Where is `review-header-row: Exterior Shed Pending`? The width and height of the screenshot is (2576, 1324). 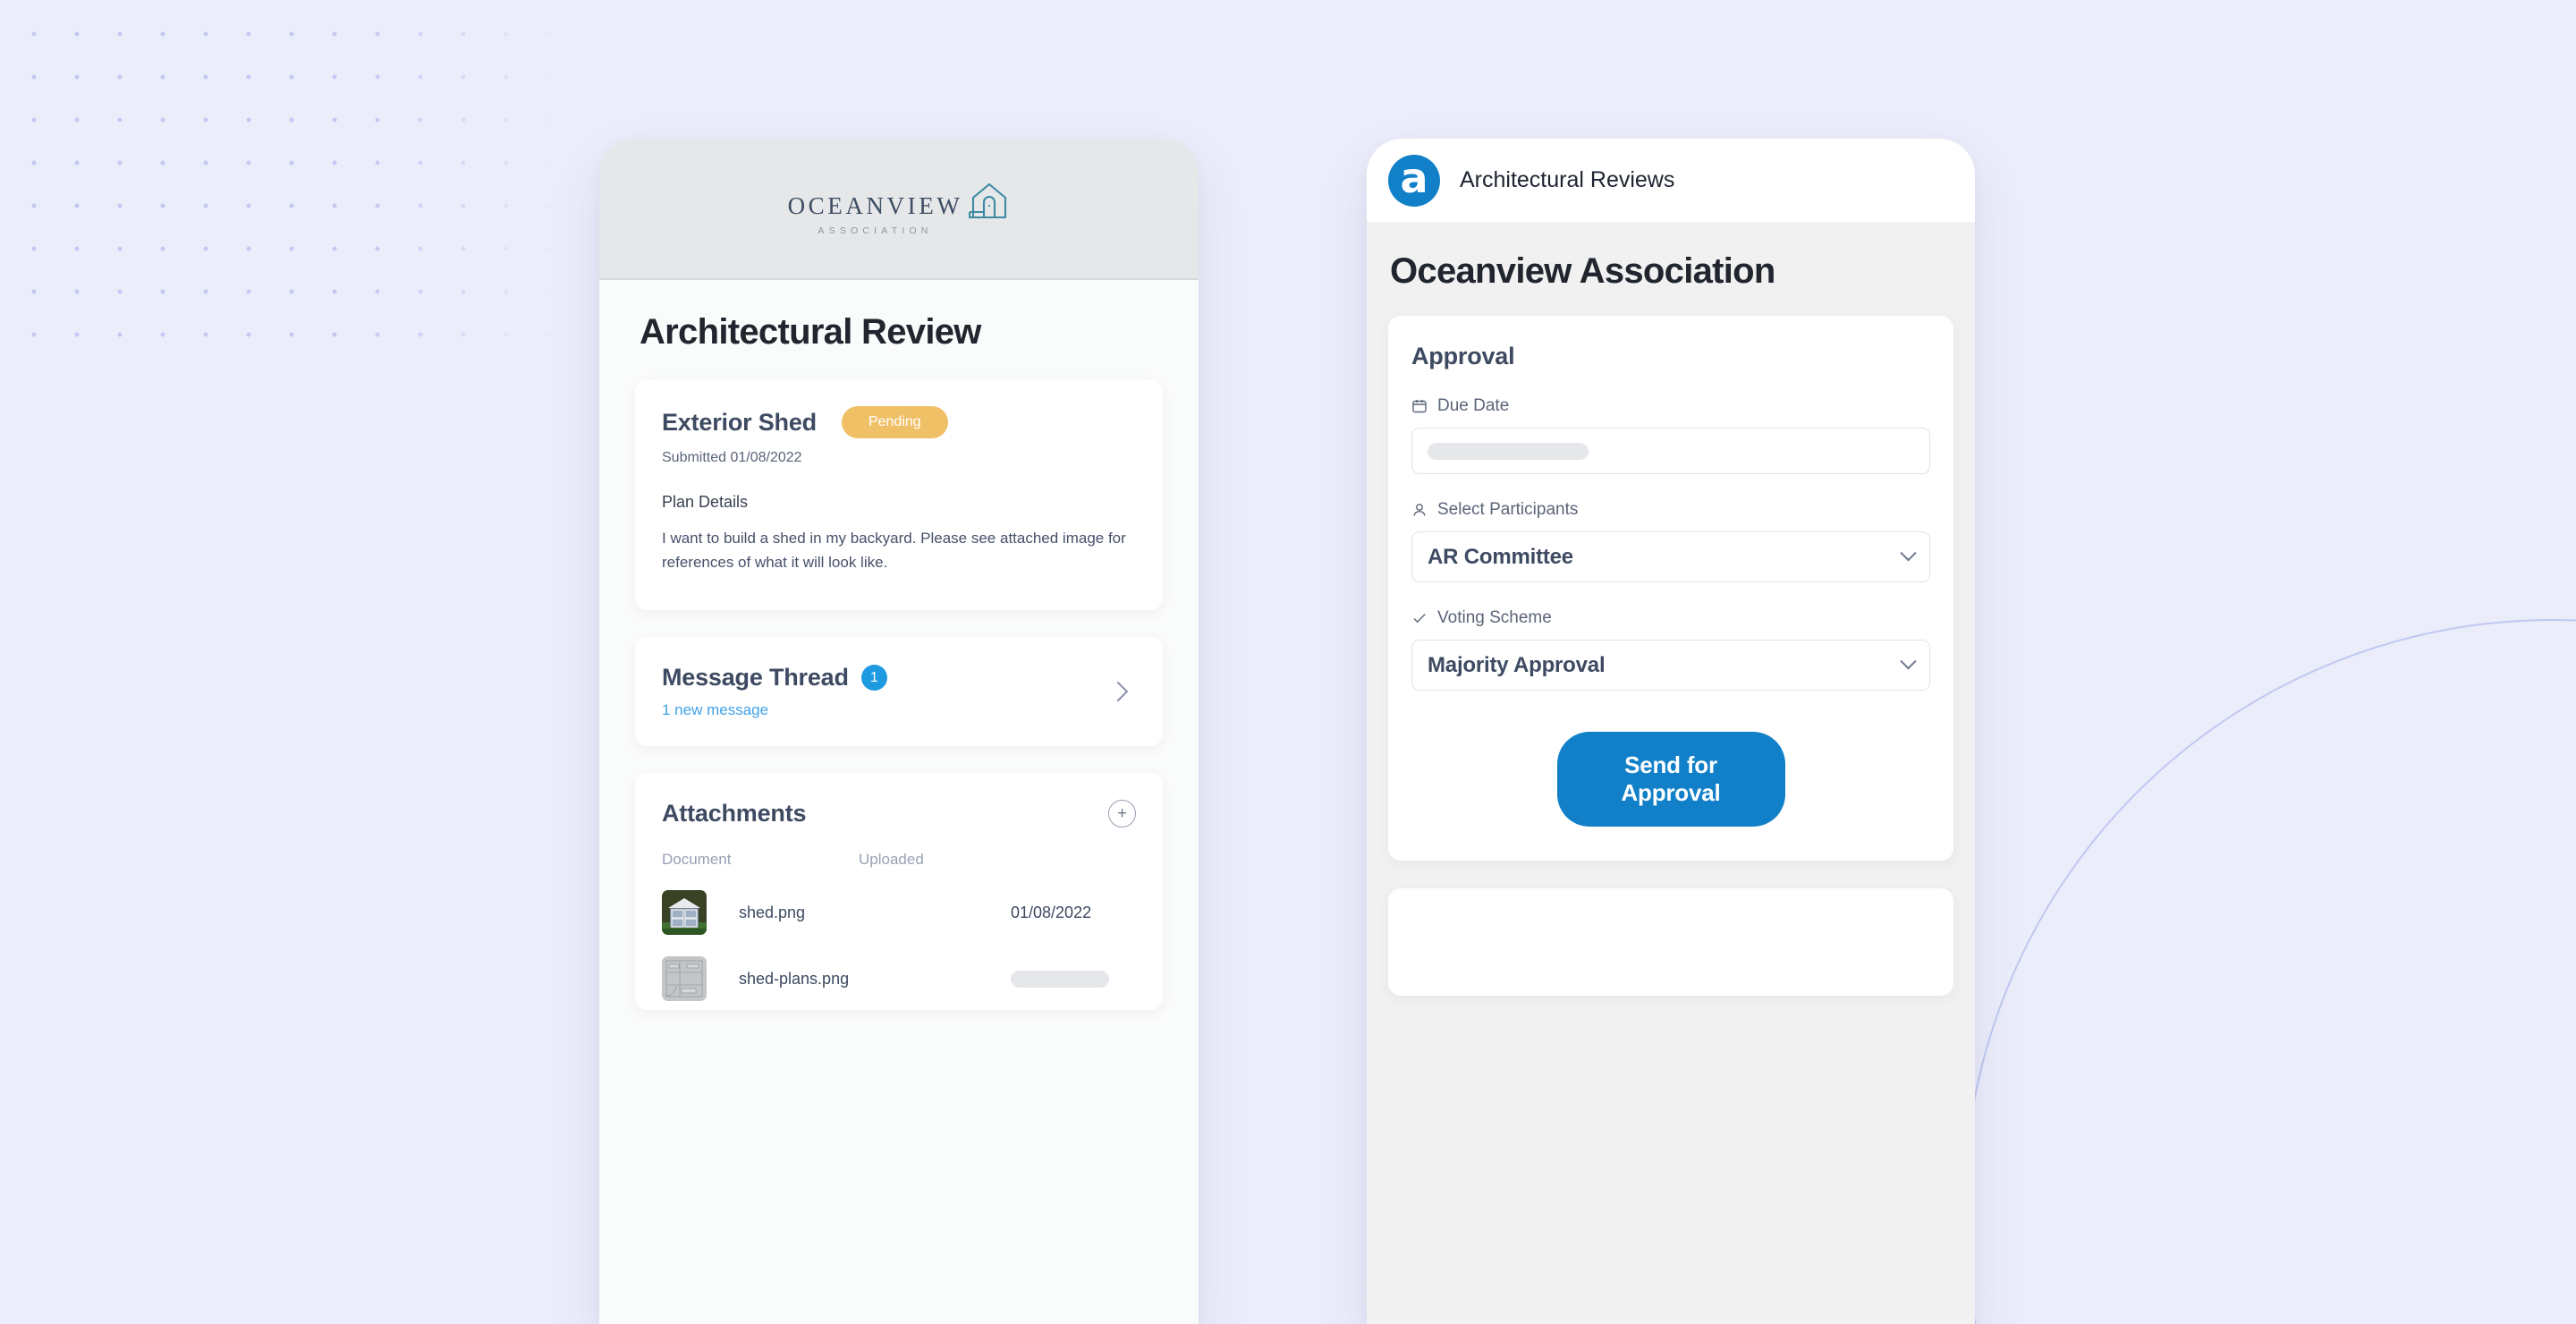
review-header-row: Exterior Shed Pending is located at coordinates (899, 422).